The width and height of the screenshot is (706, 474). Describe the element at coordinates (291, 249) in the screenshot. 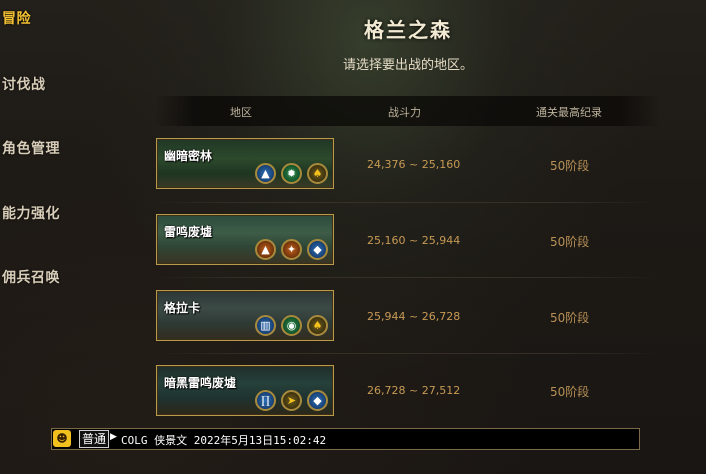

I see `orange-torch-icon: ✦` at that location.